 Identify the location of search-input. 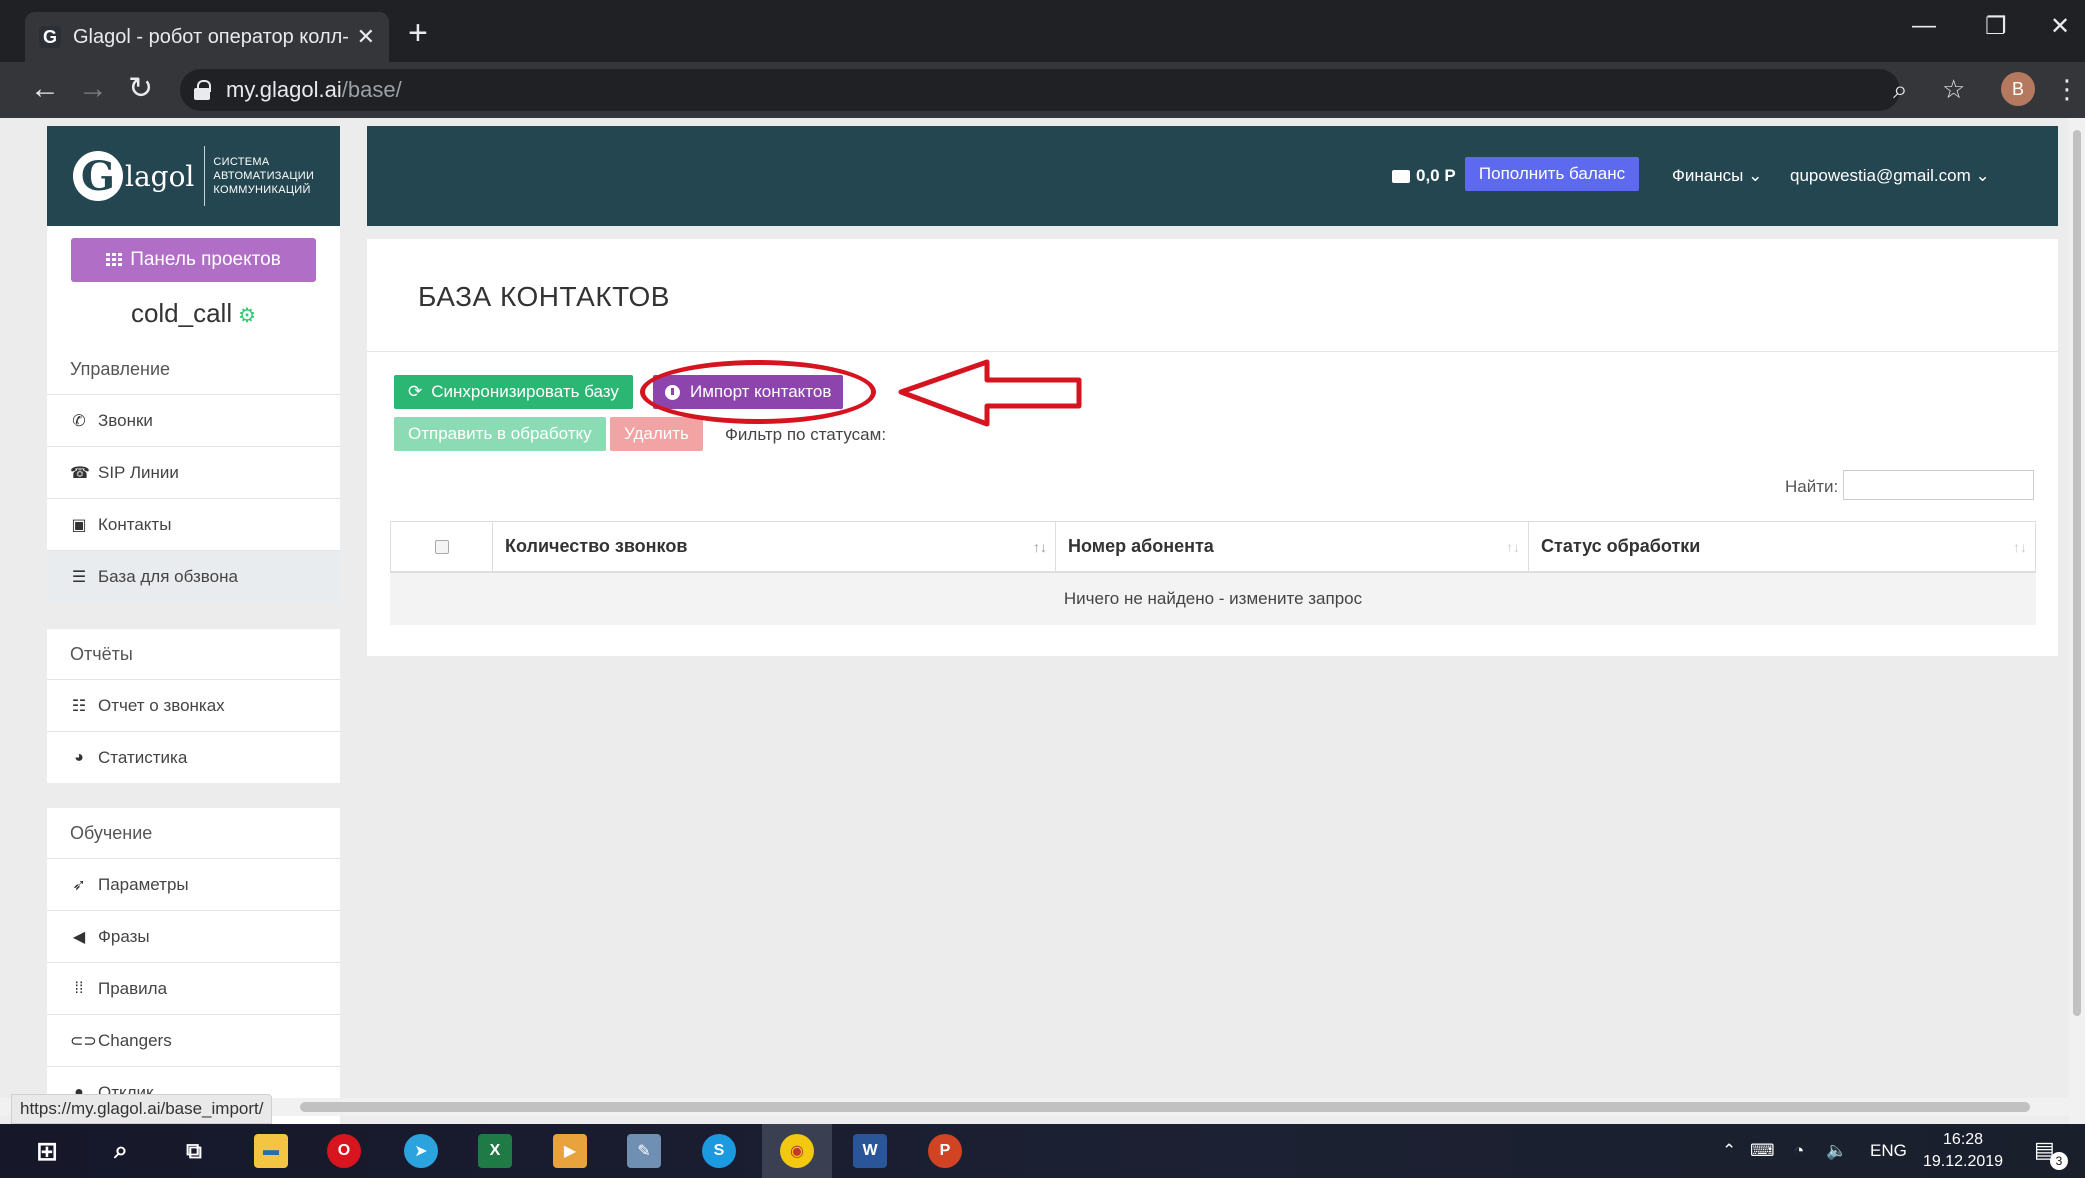
(1938, 485).